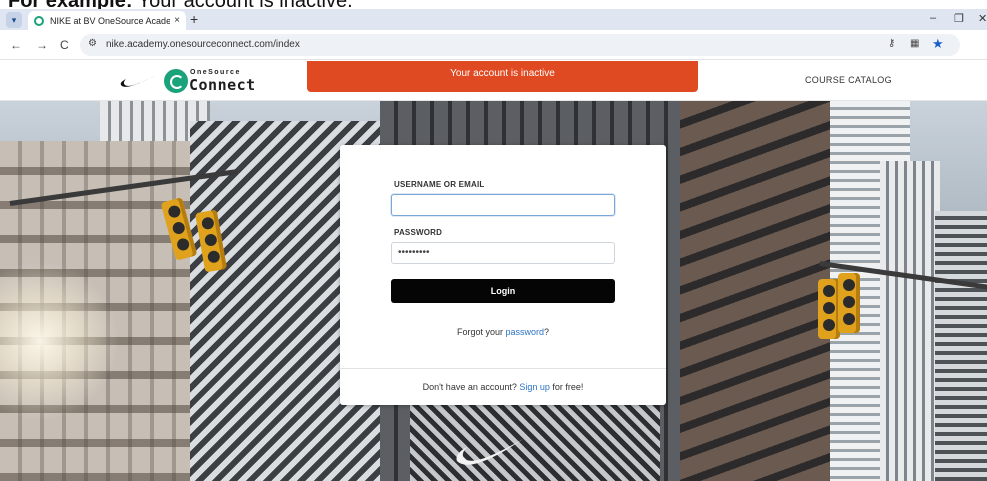  What do you see at coordinates (493, 19) in the screenshot?
I see `browser-tabstrip: ▾ NIKE at BV OneSource Academ × + – ❐ ✕` at bounding box center [493, 19].